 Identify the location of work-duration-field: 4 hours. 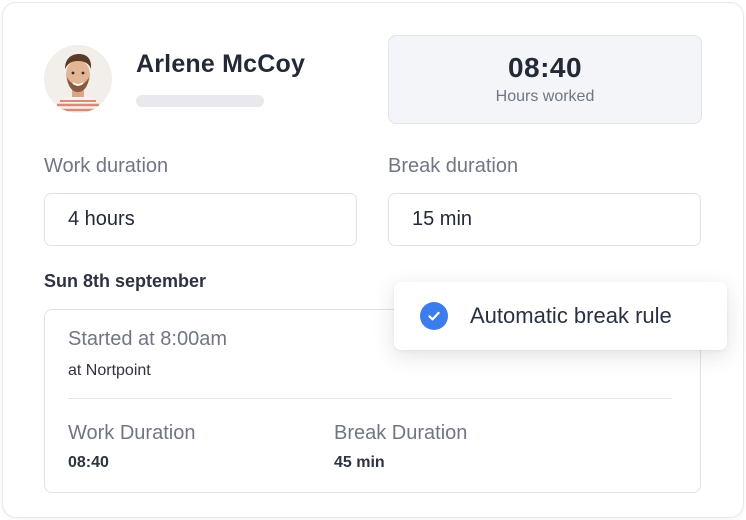
(200, 219).